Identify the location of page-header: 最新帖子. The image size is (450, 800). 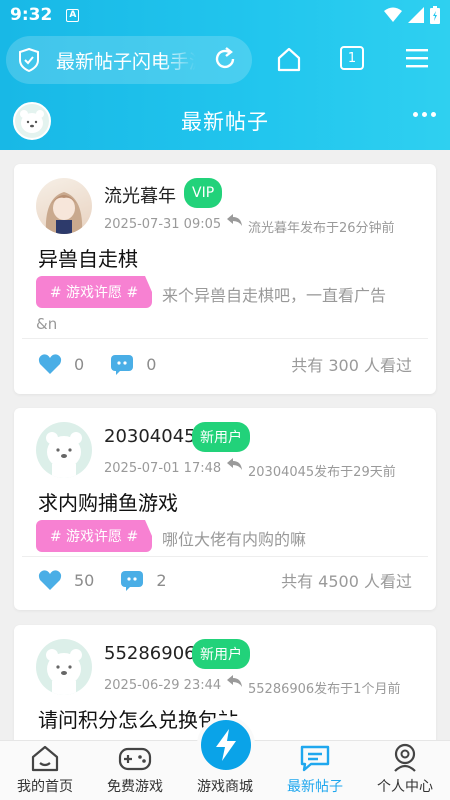
(225, 121).